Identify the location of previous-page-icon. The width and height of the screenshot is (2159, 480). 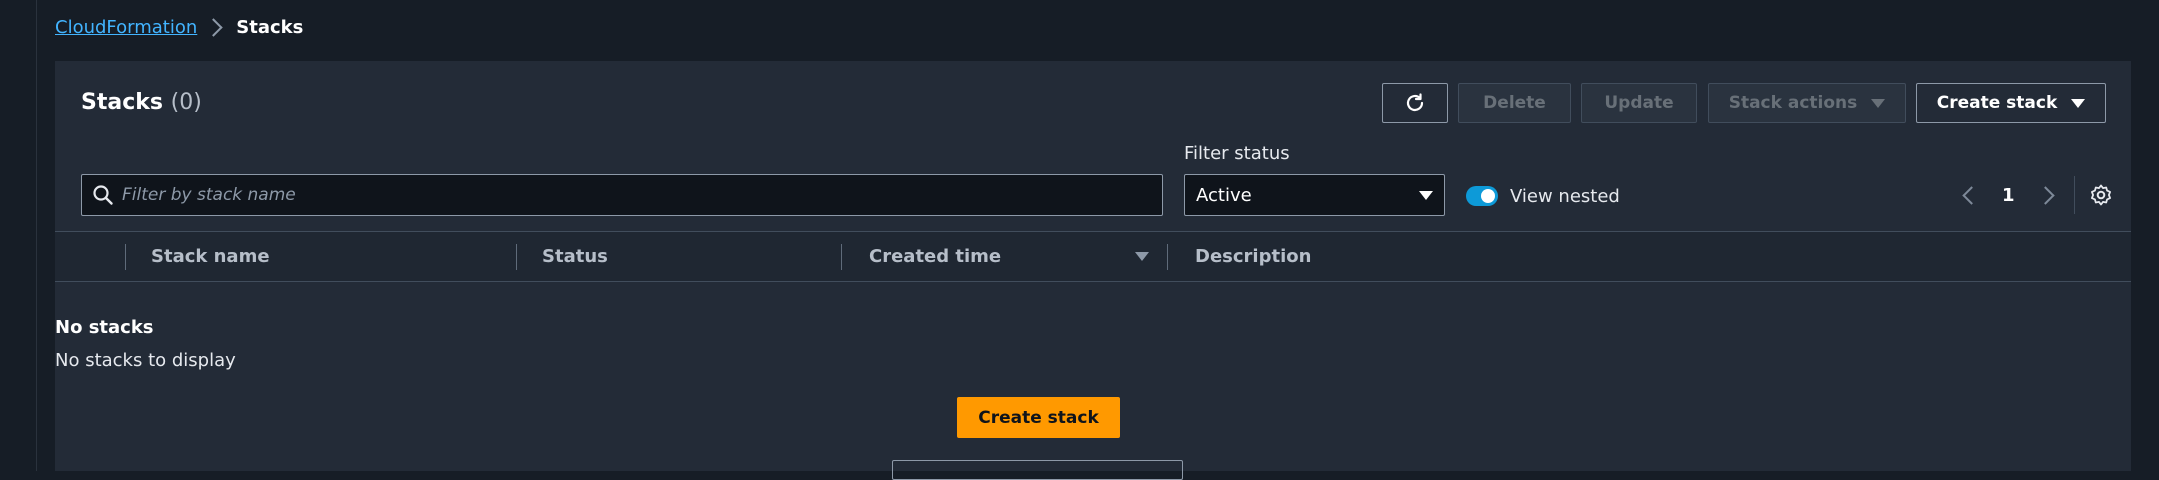
(1971, 195).